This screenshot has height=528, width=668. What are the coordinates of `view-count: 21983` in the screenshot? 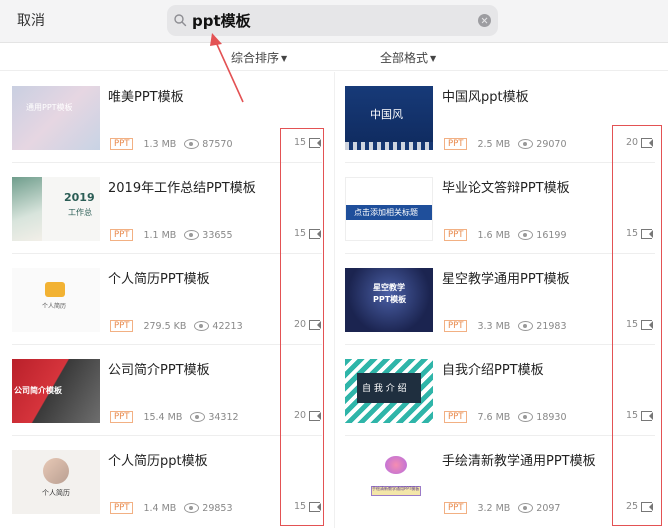 It's located at (551, 326).